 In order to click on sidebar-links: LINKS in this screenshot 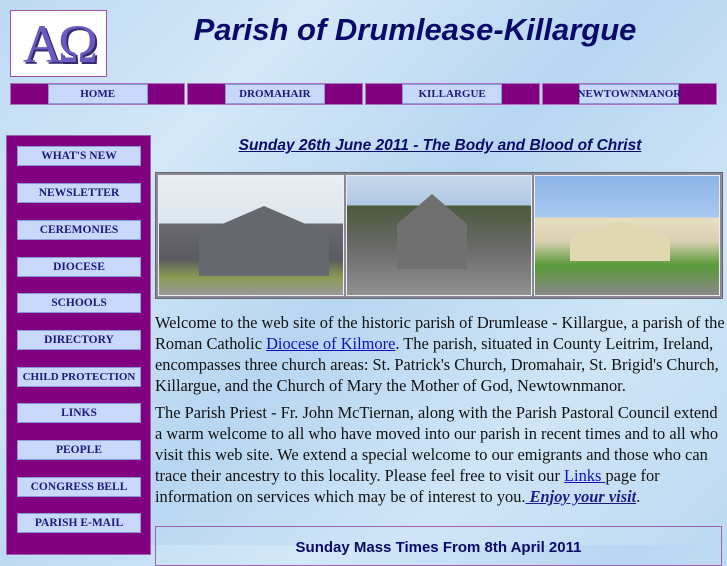, I will do `click(79, 413)`.